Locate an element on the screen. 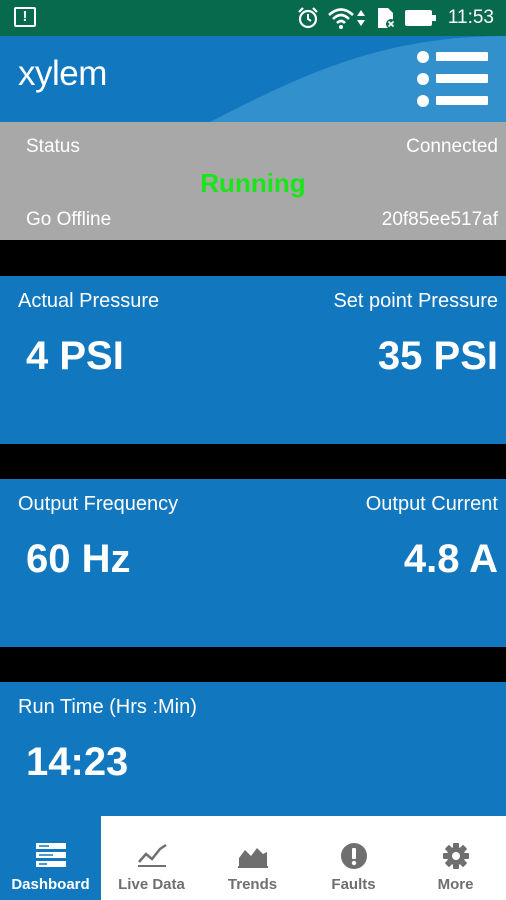 This screenshot has width=506, height=900. run-state: Running is located at coordinates (253, 183).